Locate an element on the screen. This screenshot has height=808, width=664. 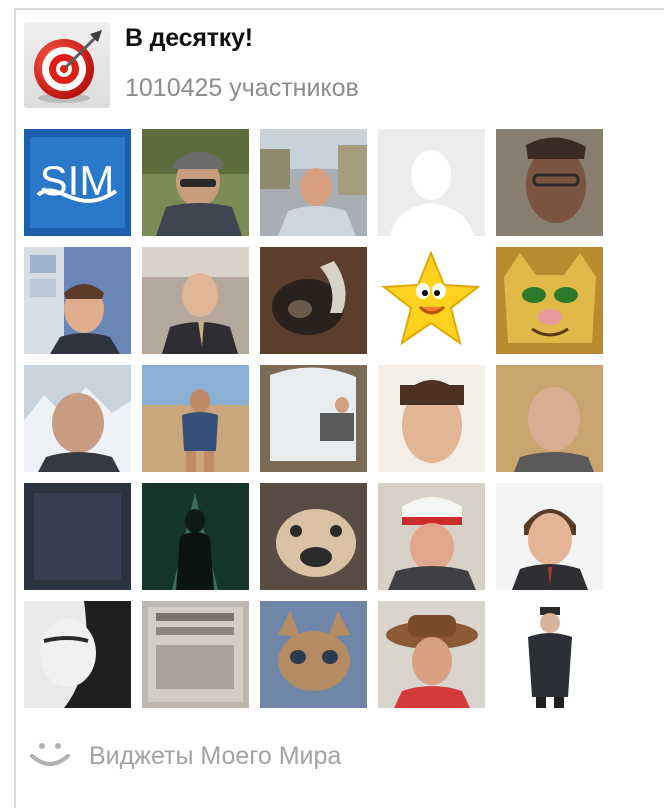
widget-footer: Виджеты Моего Мира is located at coordinates (324, 756).